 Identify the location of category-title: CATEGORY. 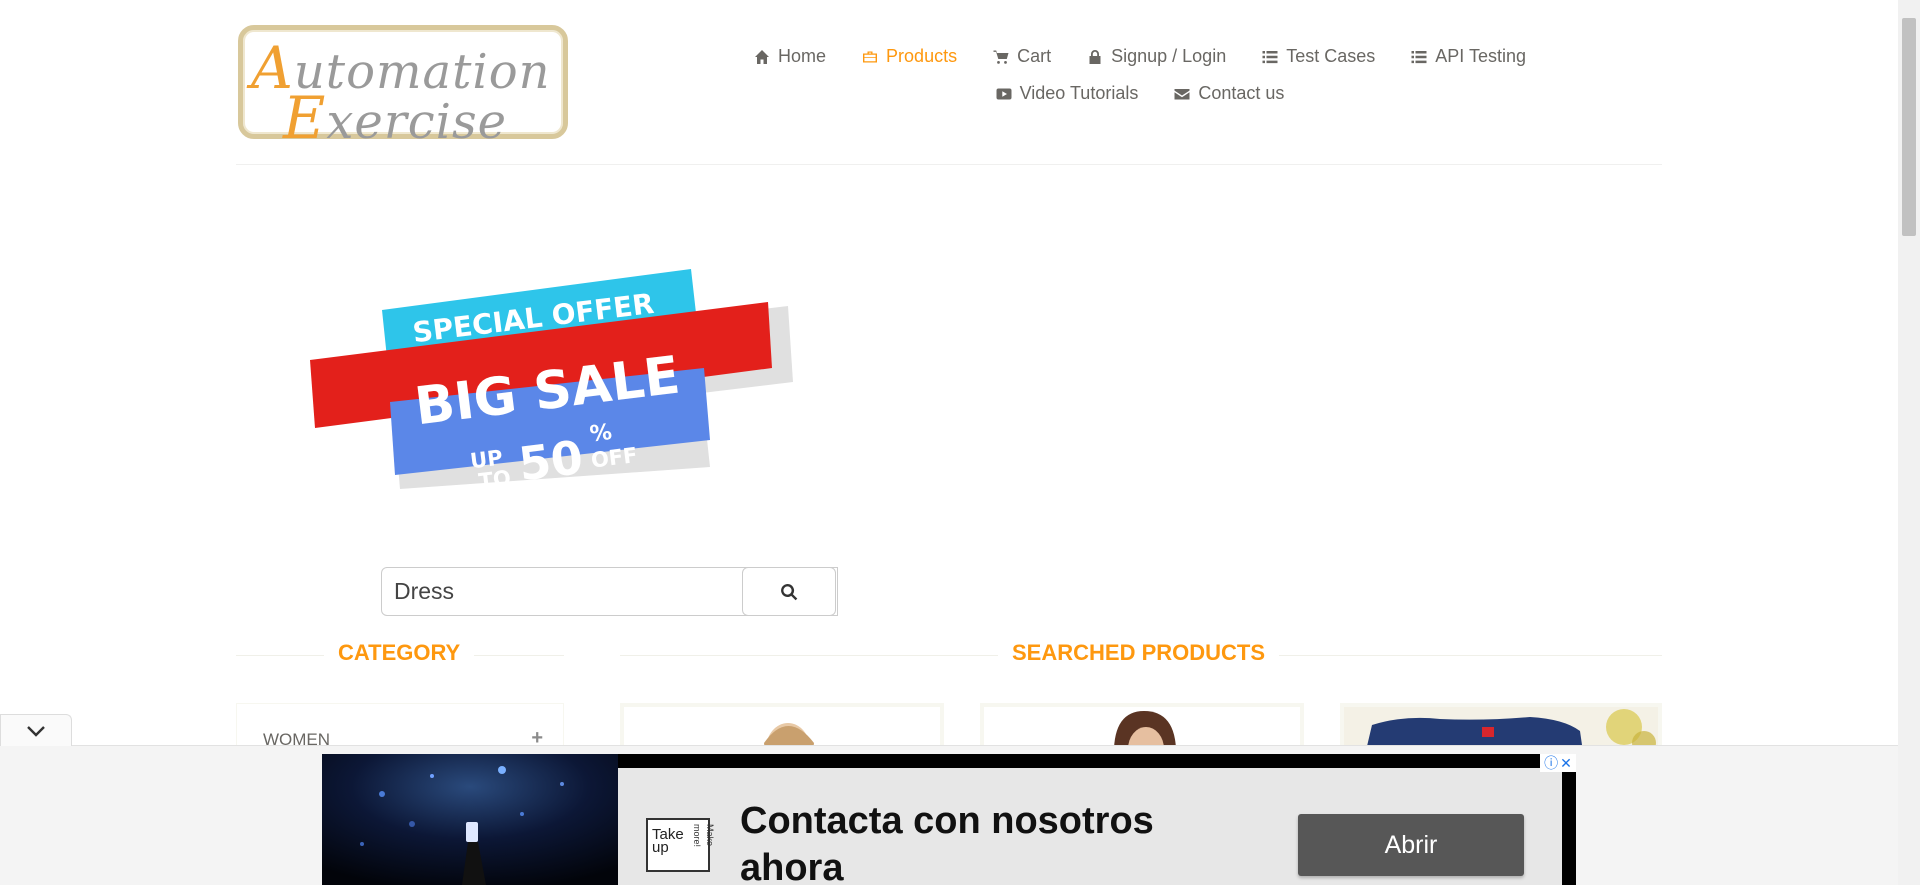
(399, 653).